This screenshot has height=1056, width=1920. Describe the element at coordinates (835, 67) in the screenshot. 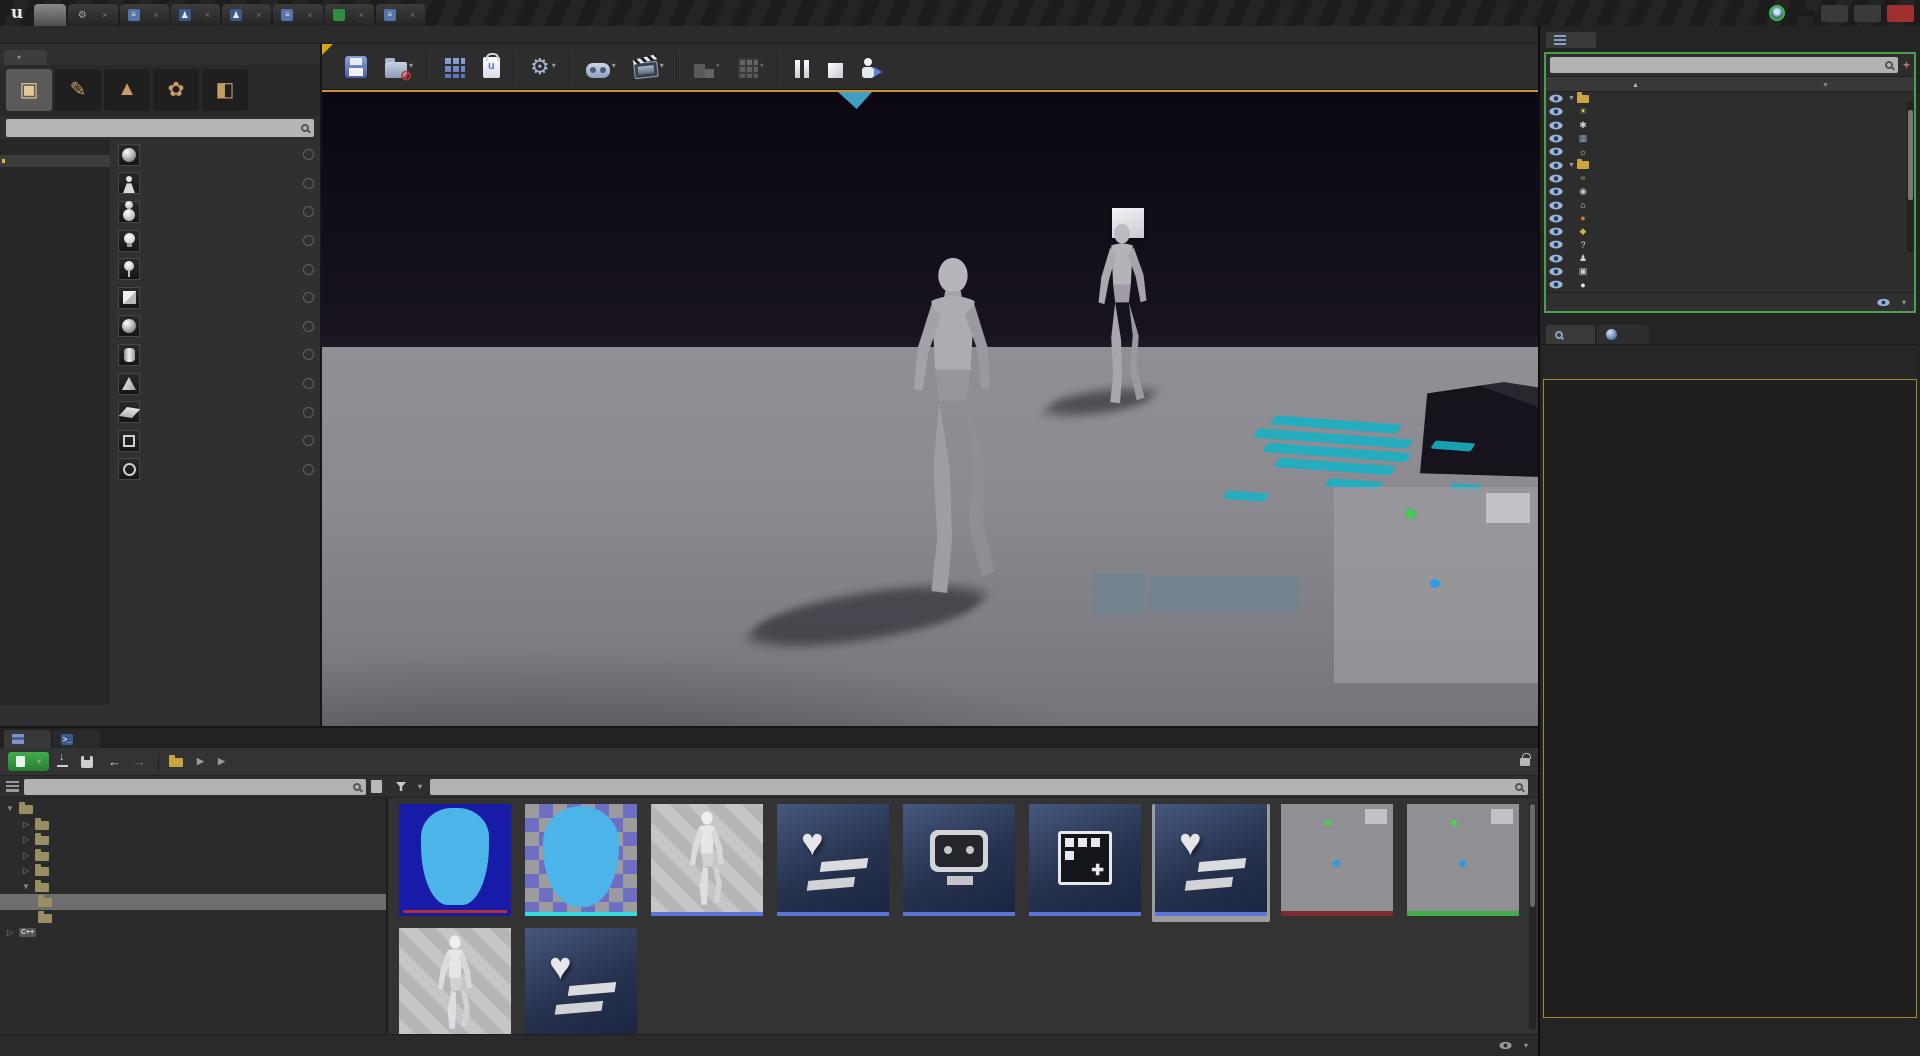

I see `stop-button` at that location.